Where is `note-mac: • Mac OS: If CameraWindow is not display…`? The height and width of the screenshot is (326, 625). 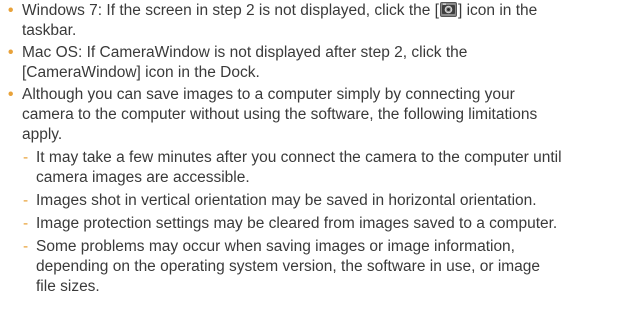 note-mac: • Mac OS: If CameraWindow is not display… is located at coordinates (312, 63).